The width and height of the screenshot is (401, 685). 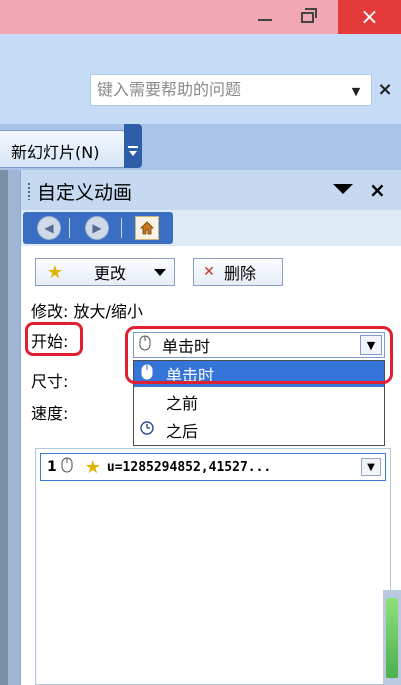 I want to click on change-label: 更改, so click(x=110, y=273).